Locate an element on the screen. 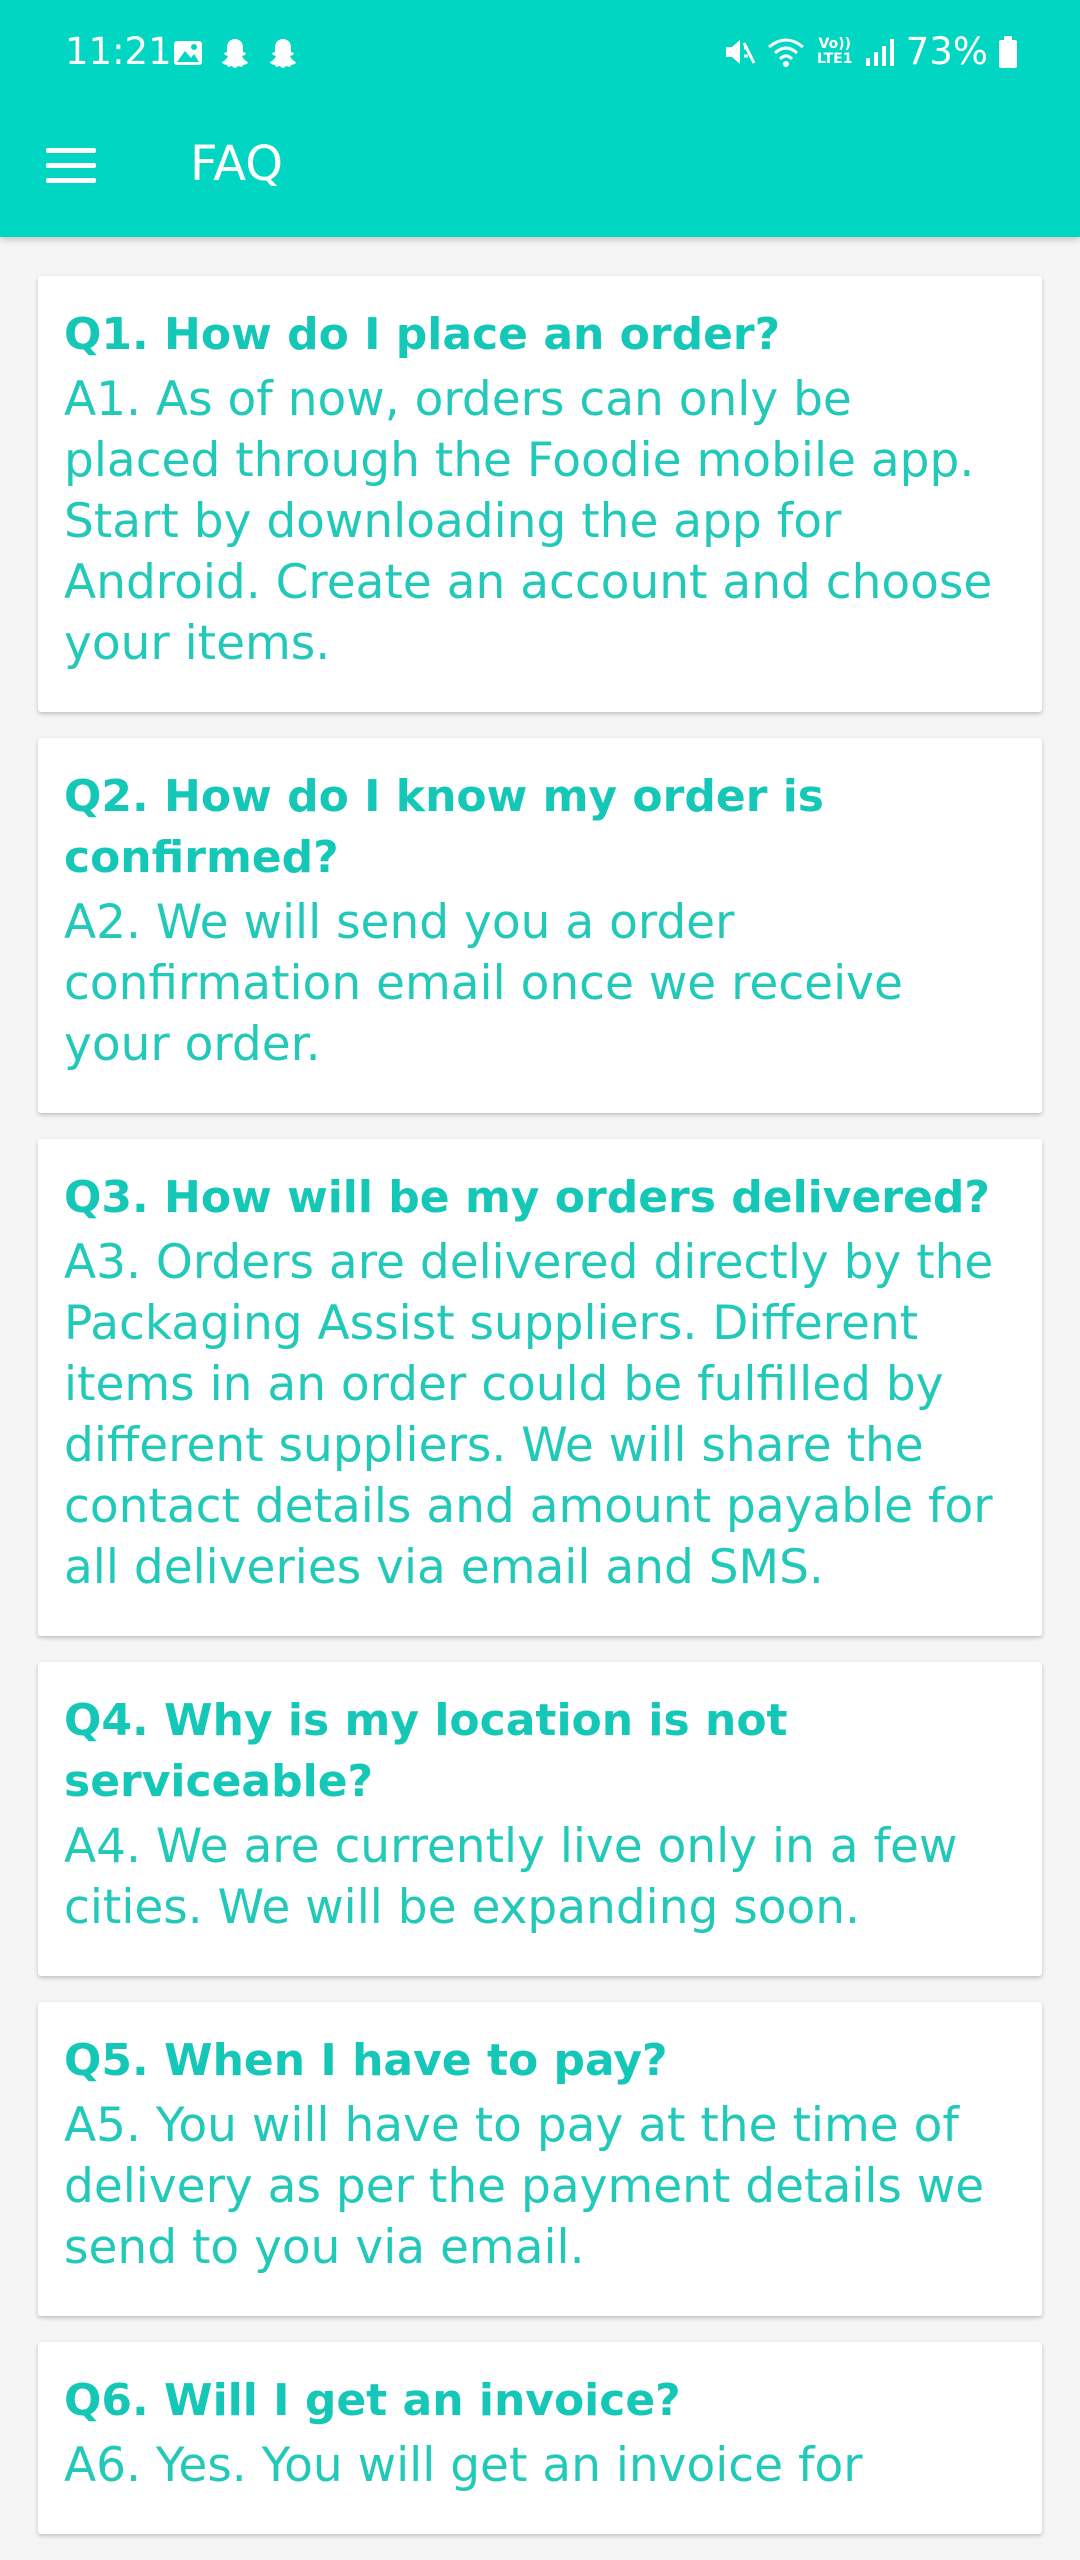 The width and height of the screenshot is (1080, 2560). app-bar: 11:21 Vo)) LTE1 73% FAQ is located at coordinates (540, 118).